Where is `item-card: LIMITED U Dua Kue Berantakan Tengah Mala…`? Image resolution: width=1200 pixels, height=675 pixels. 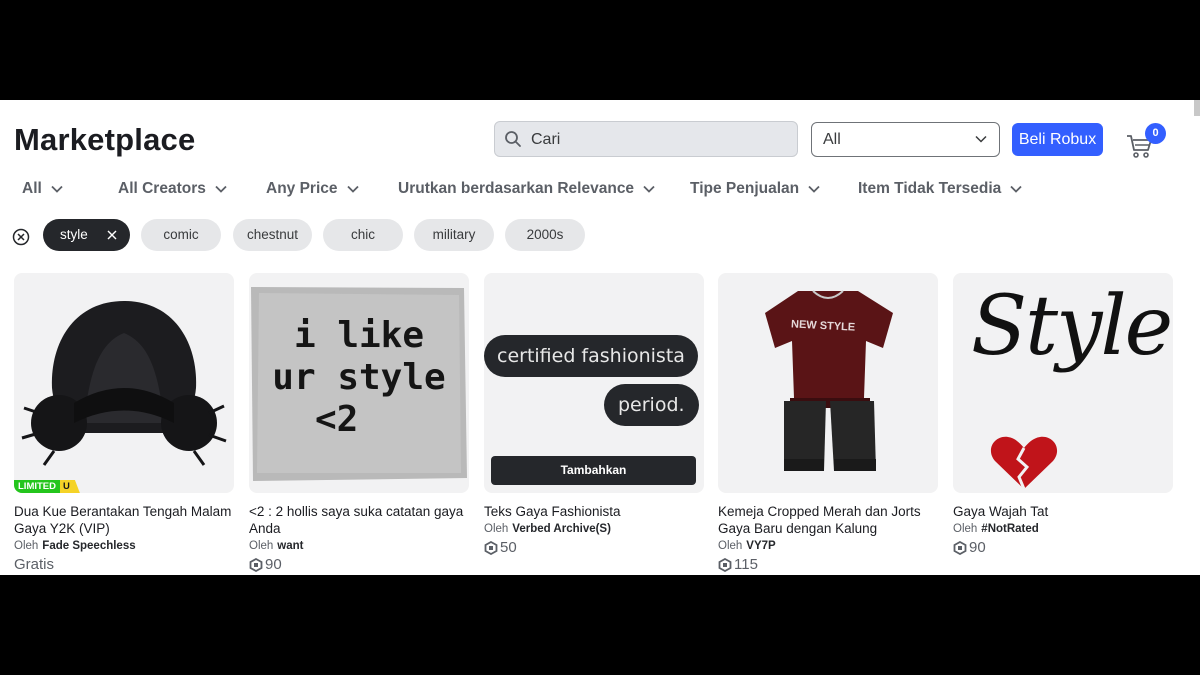
item-card: LIMITED U Dua Kue Berantakan Tengah Mala… is located at coordinates (124, 423).